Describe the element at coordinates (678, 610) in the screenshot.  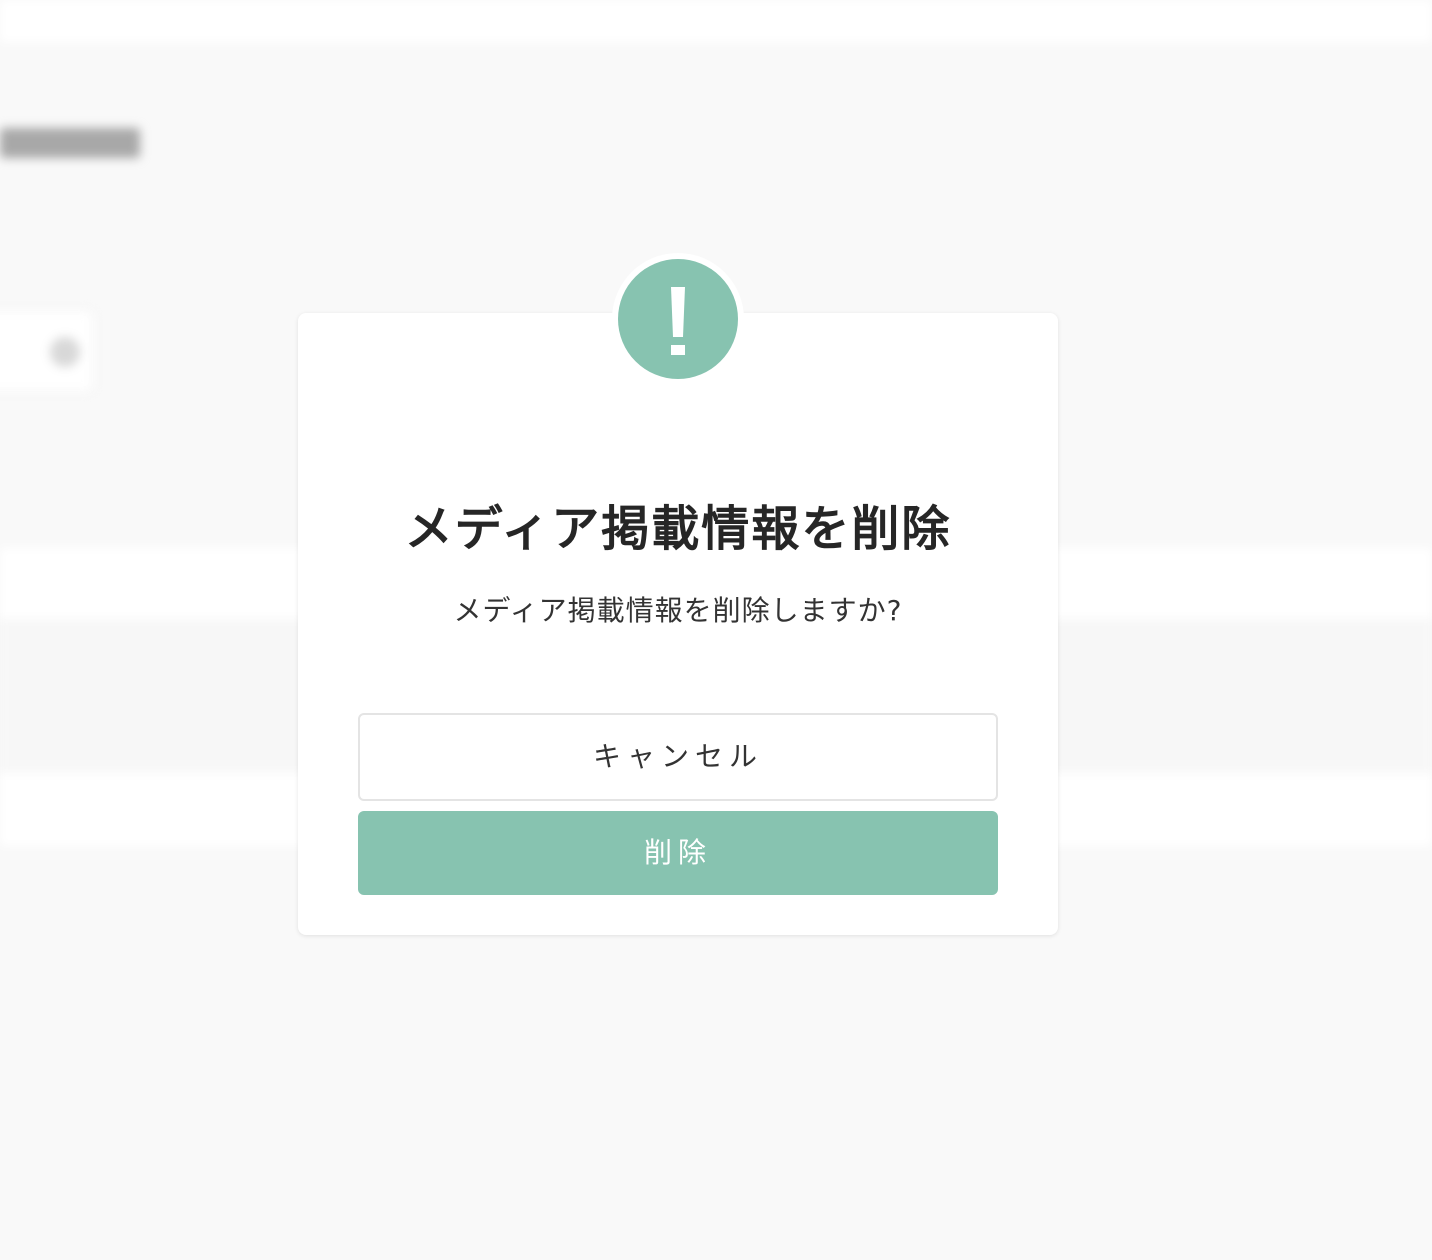
I see `dialog-message: メディア掲載情報を削除しますか?` at that location.